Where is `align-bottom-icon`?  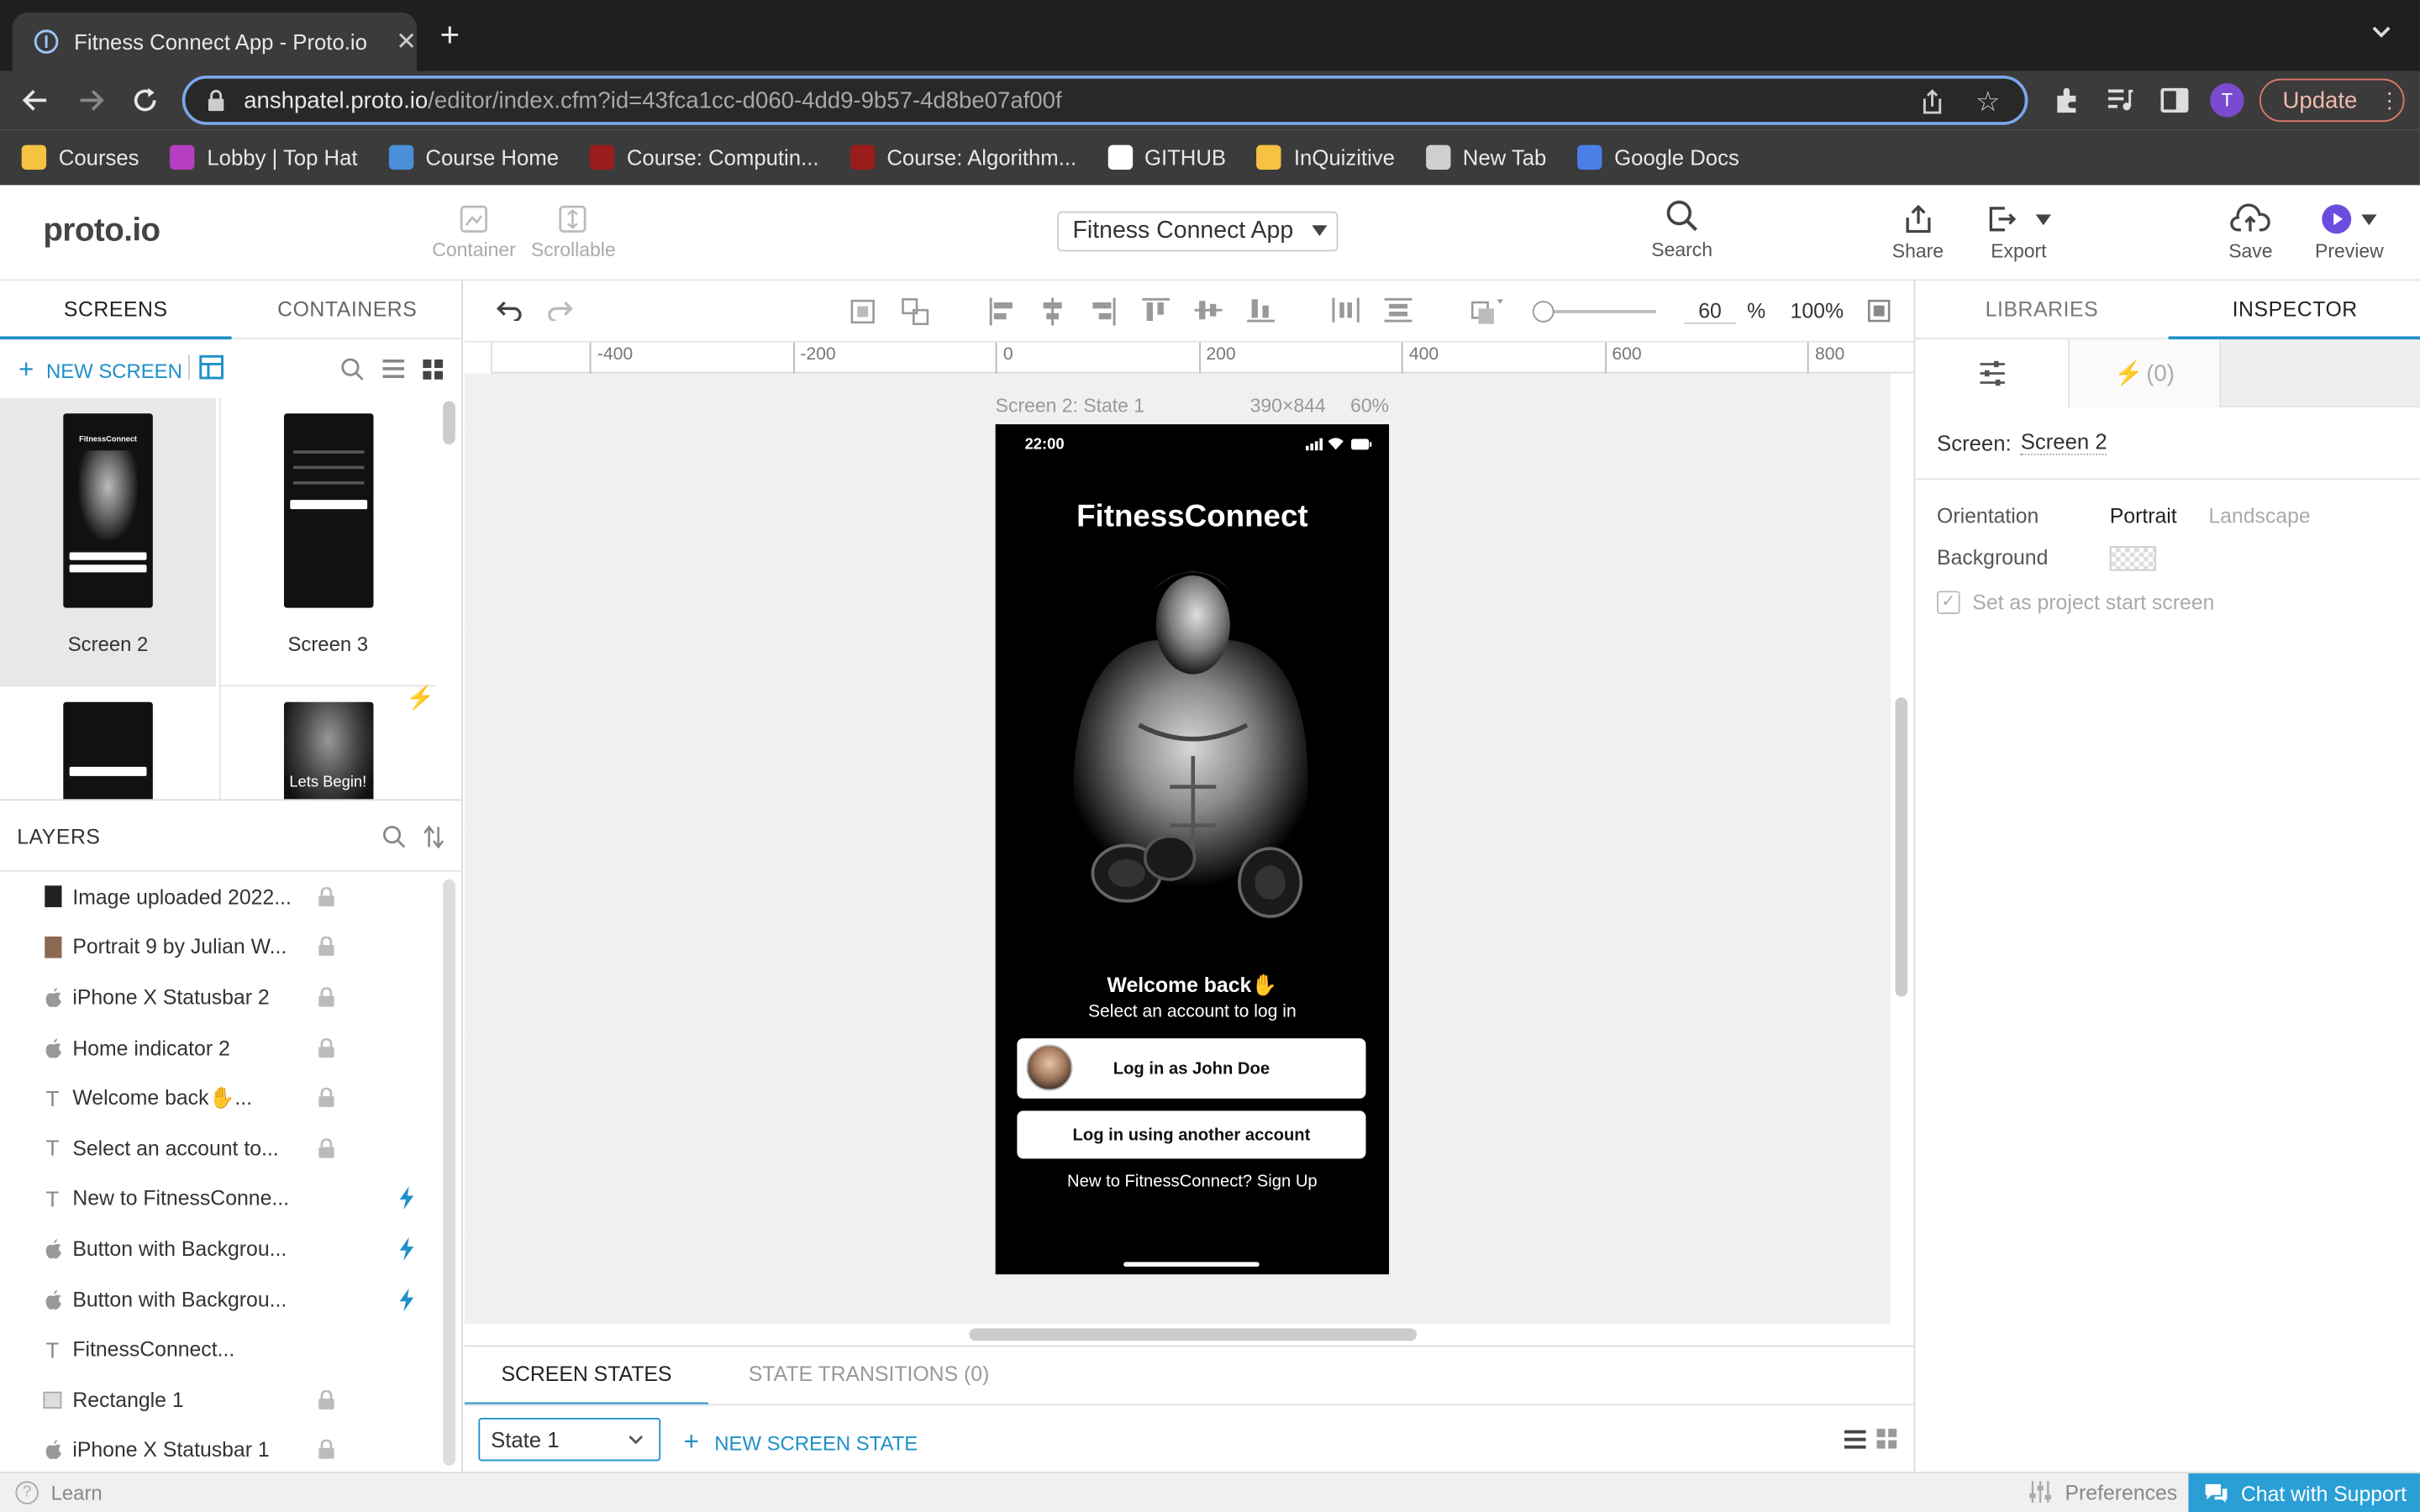
align-bottom-icon is located at coordinates (1261, 310).